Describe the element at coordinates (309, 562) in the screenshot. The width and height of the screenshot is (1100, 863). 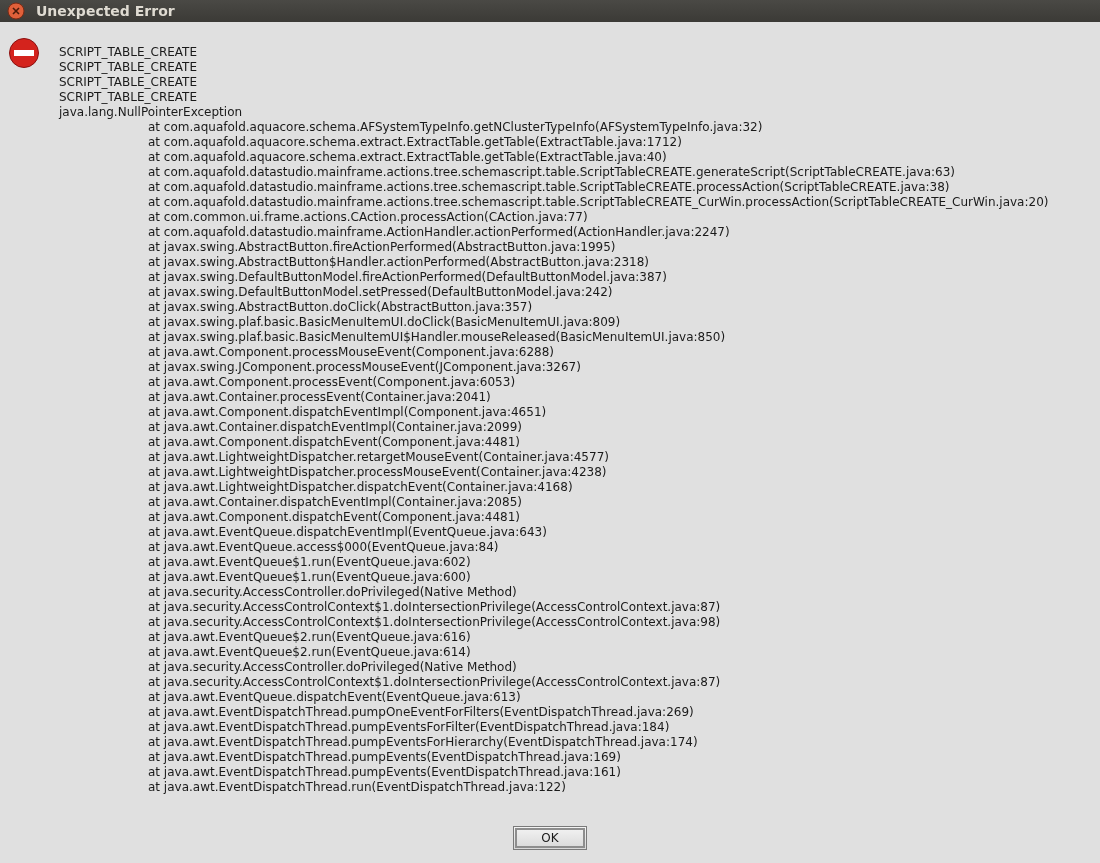
I see `stack-trace-line: at java.awt.EventQueue$1.run(EventQueue.java:602)` at that location.